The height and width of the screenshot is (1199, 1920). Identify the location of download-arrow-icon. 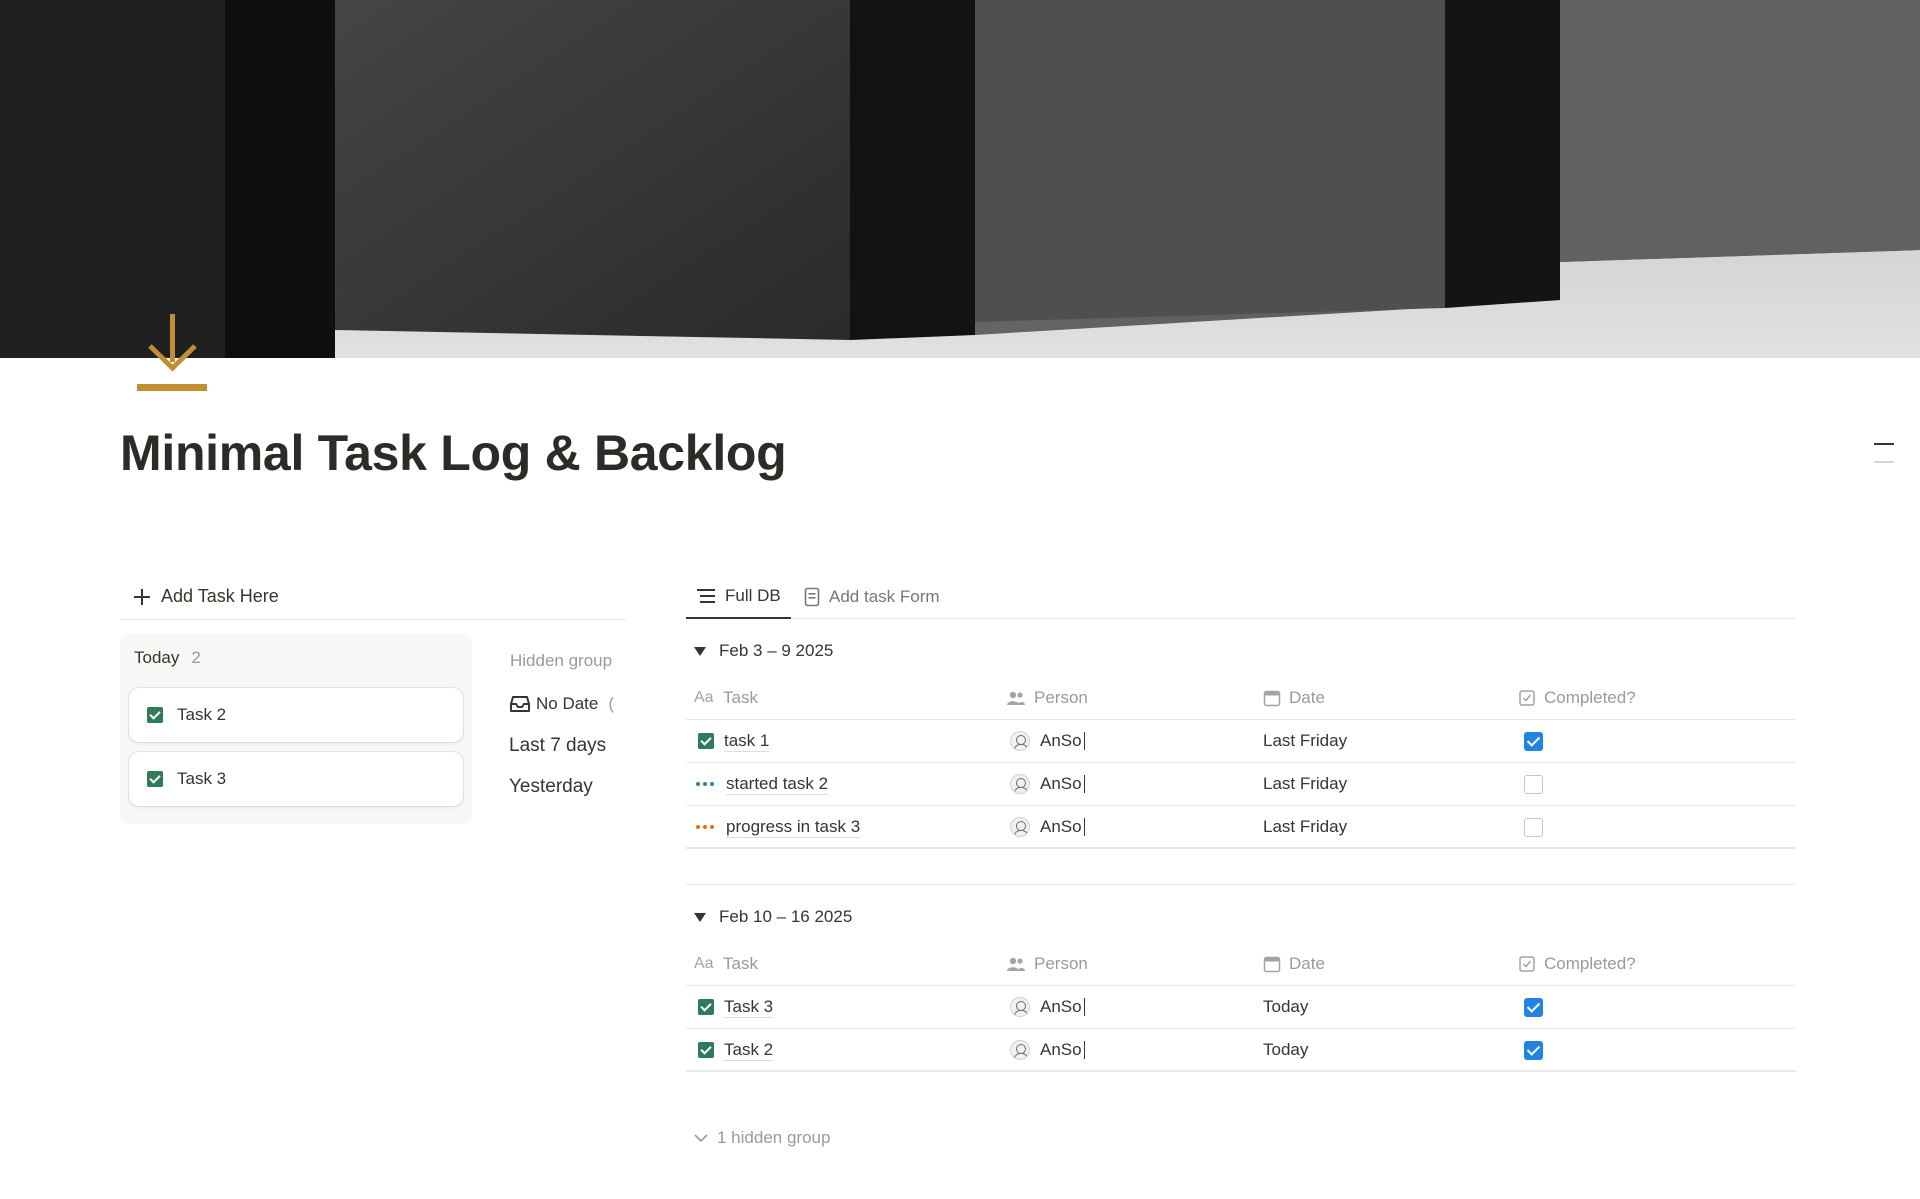
(172, 352).